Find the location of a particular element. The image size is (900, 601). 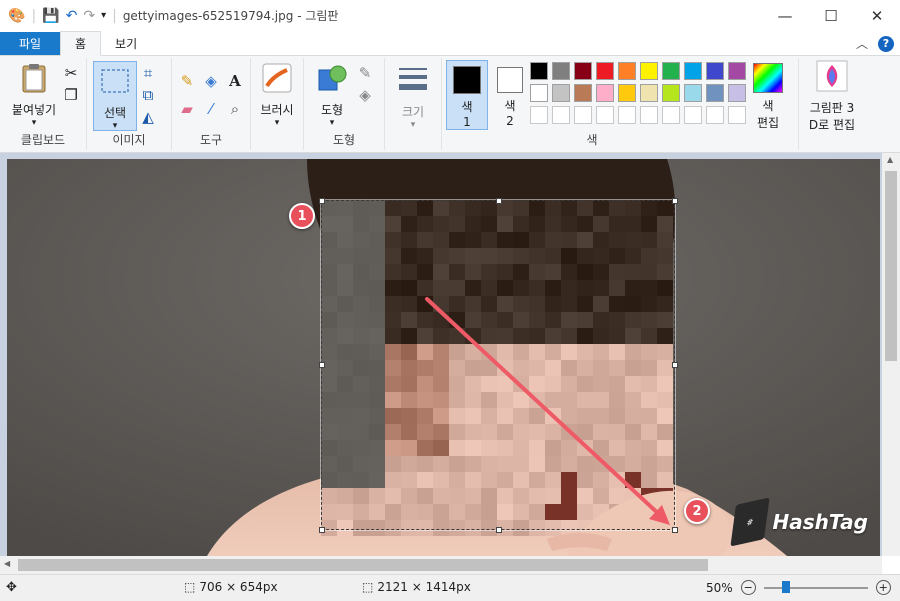

paint3d-icon is located at coordinates (832, 76).